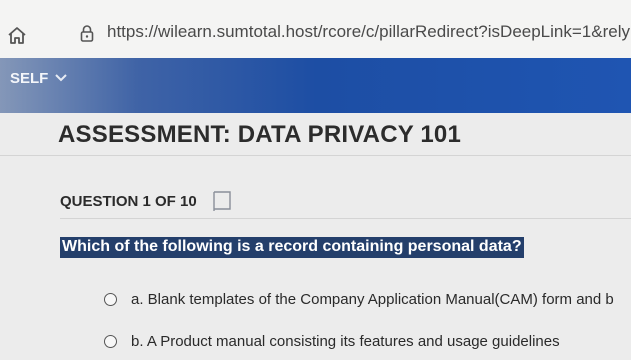  I want to click on home-icon, so click(17, 35).